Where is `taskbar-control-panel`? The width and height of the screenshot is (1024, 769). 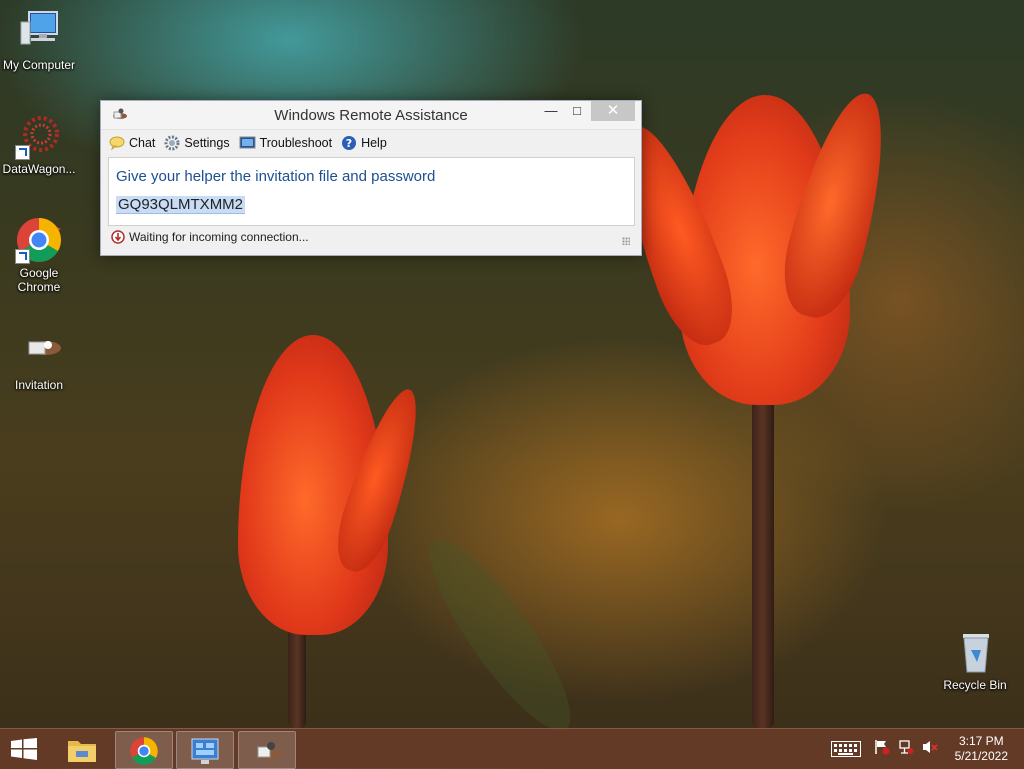 taskbar-control-panel is located at coordinates (205, 750).